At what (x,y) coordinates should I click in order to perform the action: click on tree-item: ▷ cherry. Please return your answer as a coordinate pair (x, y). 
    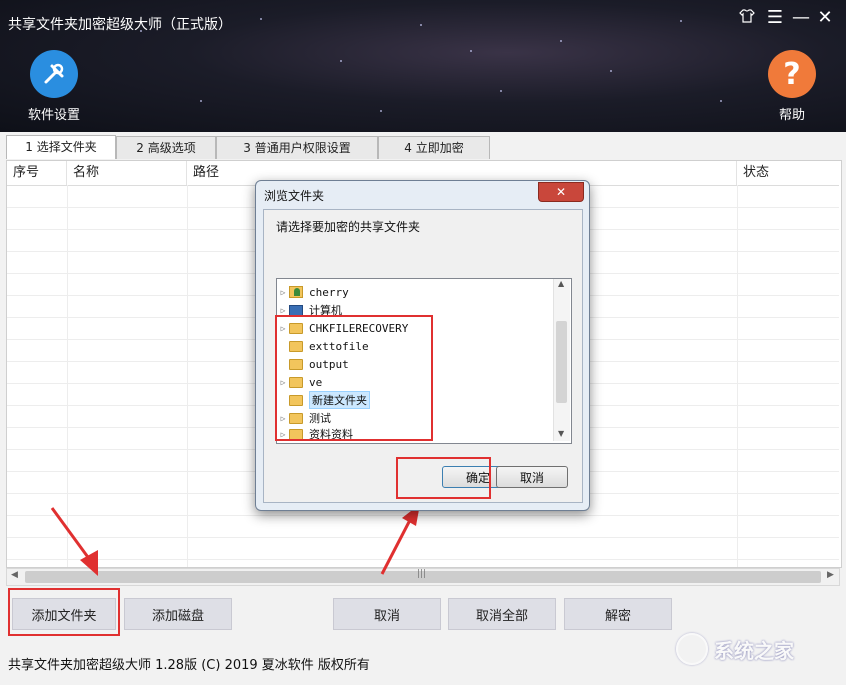
    Looking at the image, I should click on (313, 292).